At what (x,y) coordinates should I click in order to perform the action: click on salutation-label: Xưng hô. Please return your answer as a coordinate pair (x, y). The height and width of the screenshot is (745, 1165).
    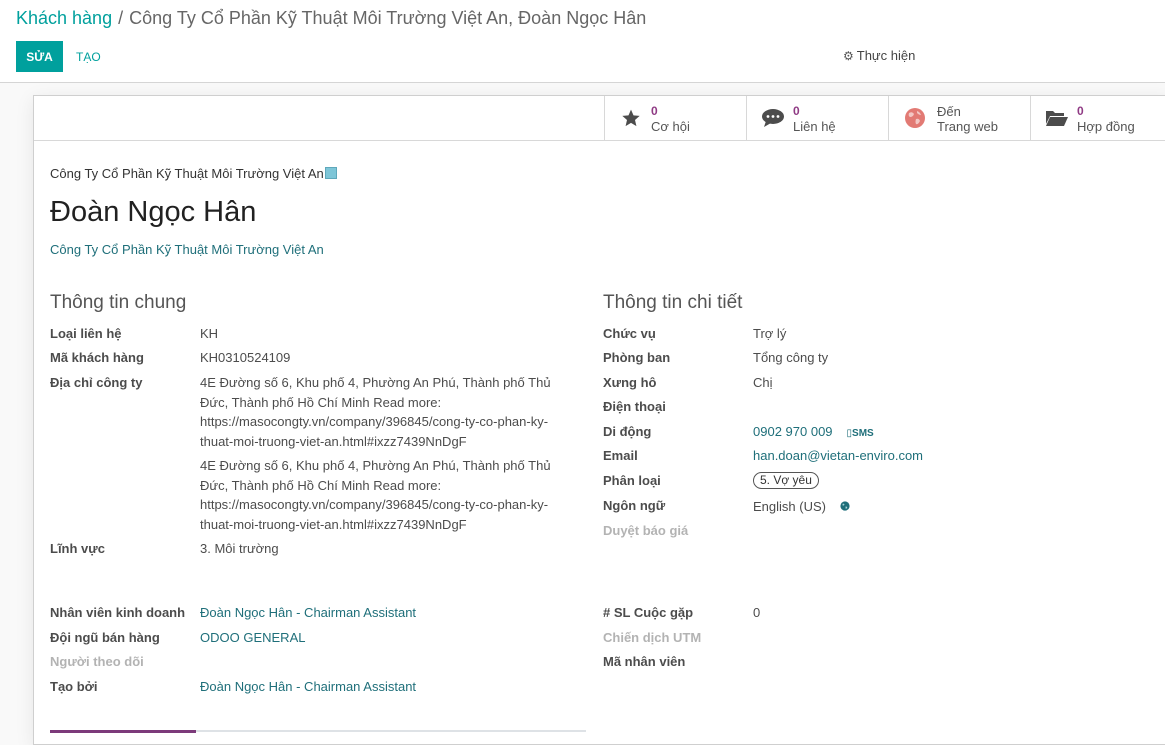
    Looking at the image, I should click on (630, 382).